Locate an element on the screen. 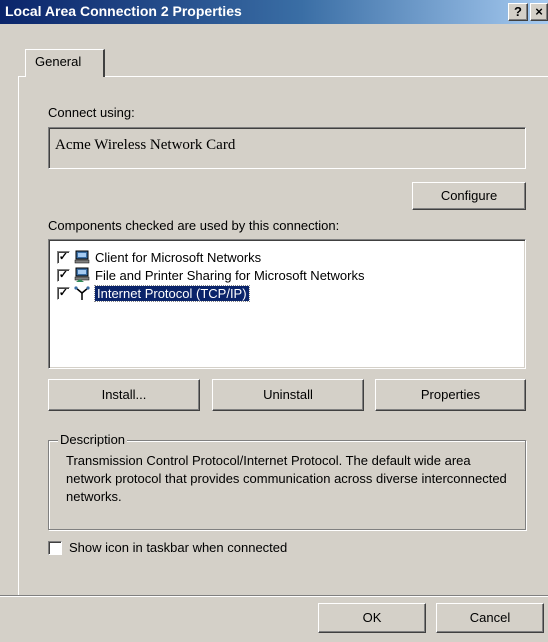 The image size is (548, 642). file-printer-sharing-icon is located at coordinates (82, 274).